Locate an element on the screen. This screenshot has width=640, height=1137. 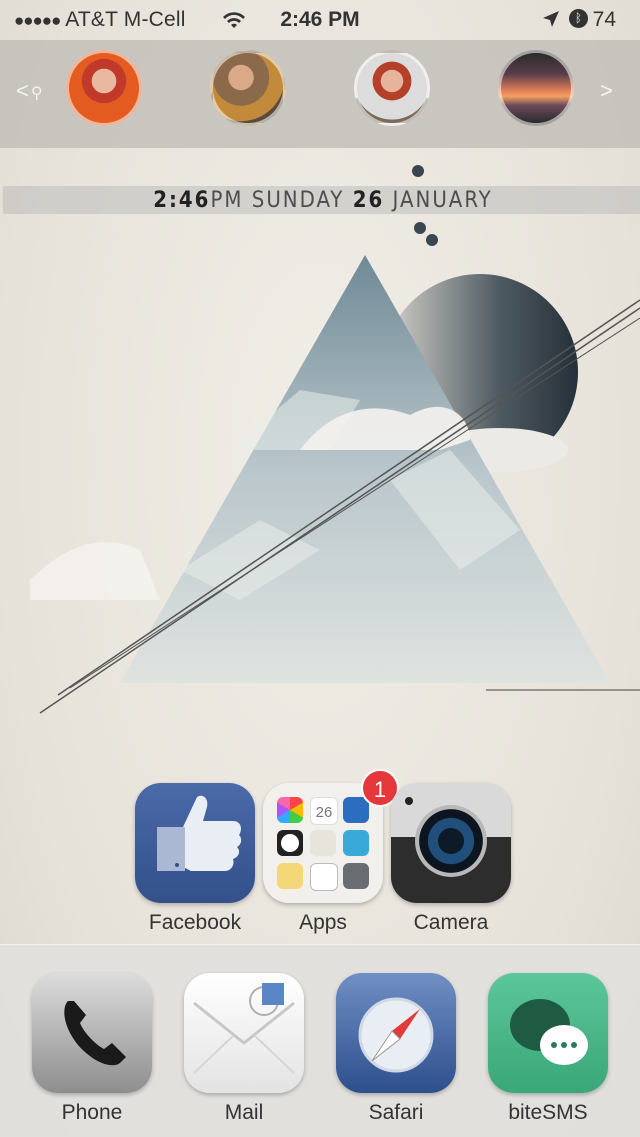
folder-icon: 26 is located at coordinates (323, 843).